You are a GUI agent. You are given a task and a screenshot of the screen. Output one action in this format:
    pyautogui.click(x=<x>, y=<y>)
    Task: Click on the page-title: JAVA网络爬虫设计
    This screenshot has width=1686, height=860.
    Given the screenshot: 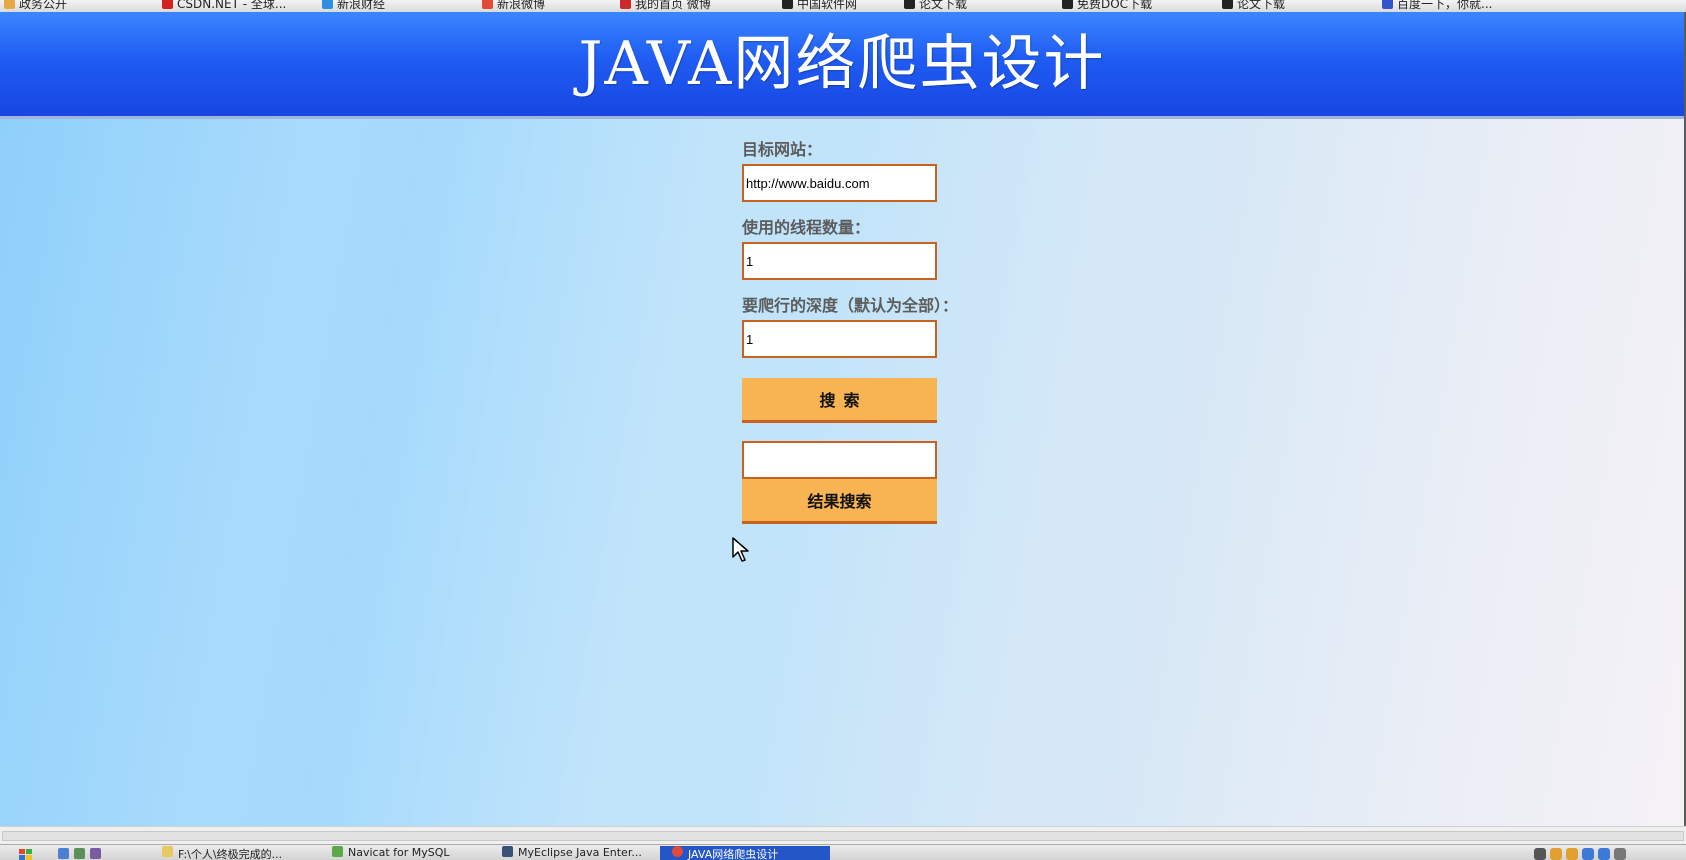 What is the action you would take?
    pyautogui.click(x=842, y=63)
    